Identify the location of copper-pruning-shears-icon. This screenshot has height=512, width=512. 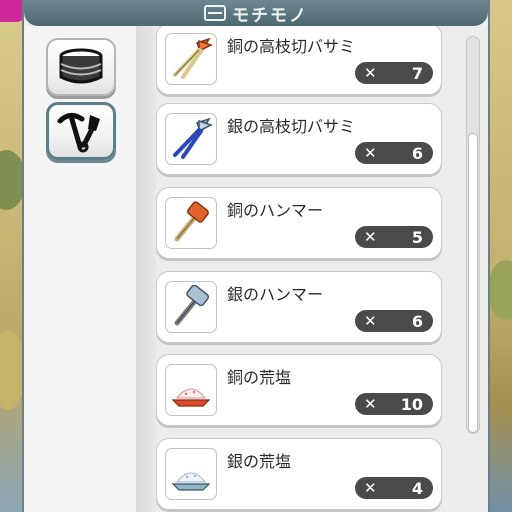
(193, 58).